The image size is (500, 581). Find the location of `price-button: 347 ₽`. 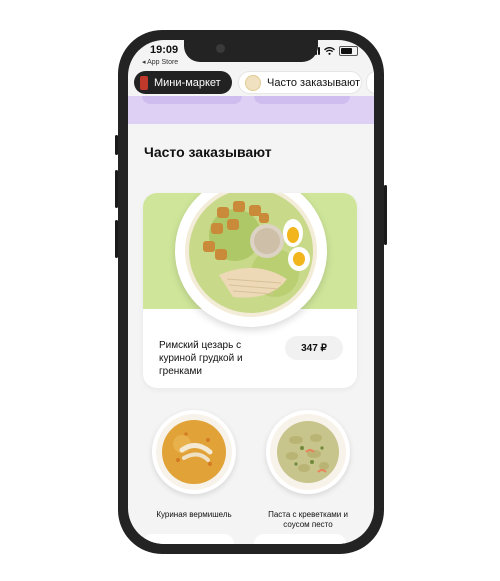

price-button: 347 ₽ is located at coordinates (314, 348).